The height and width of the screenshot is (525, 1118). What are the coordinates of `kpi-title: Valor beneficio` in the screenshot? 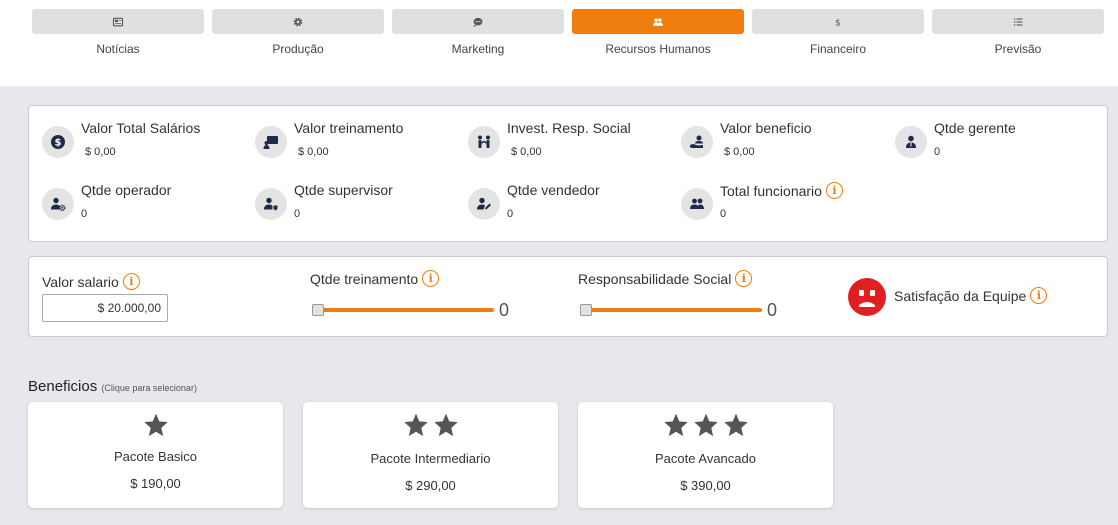 It's located at (766, 128).